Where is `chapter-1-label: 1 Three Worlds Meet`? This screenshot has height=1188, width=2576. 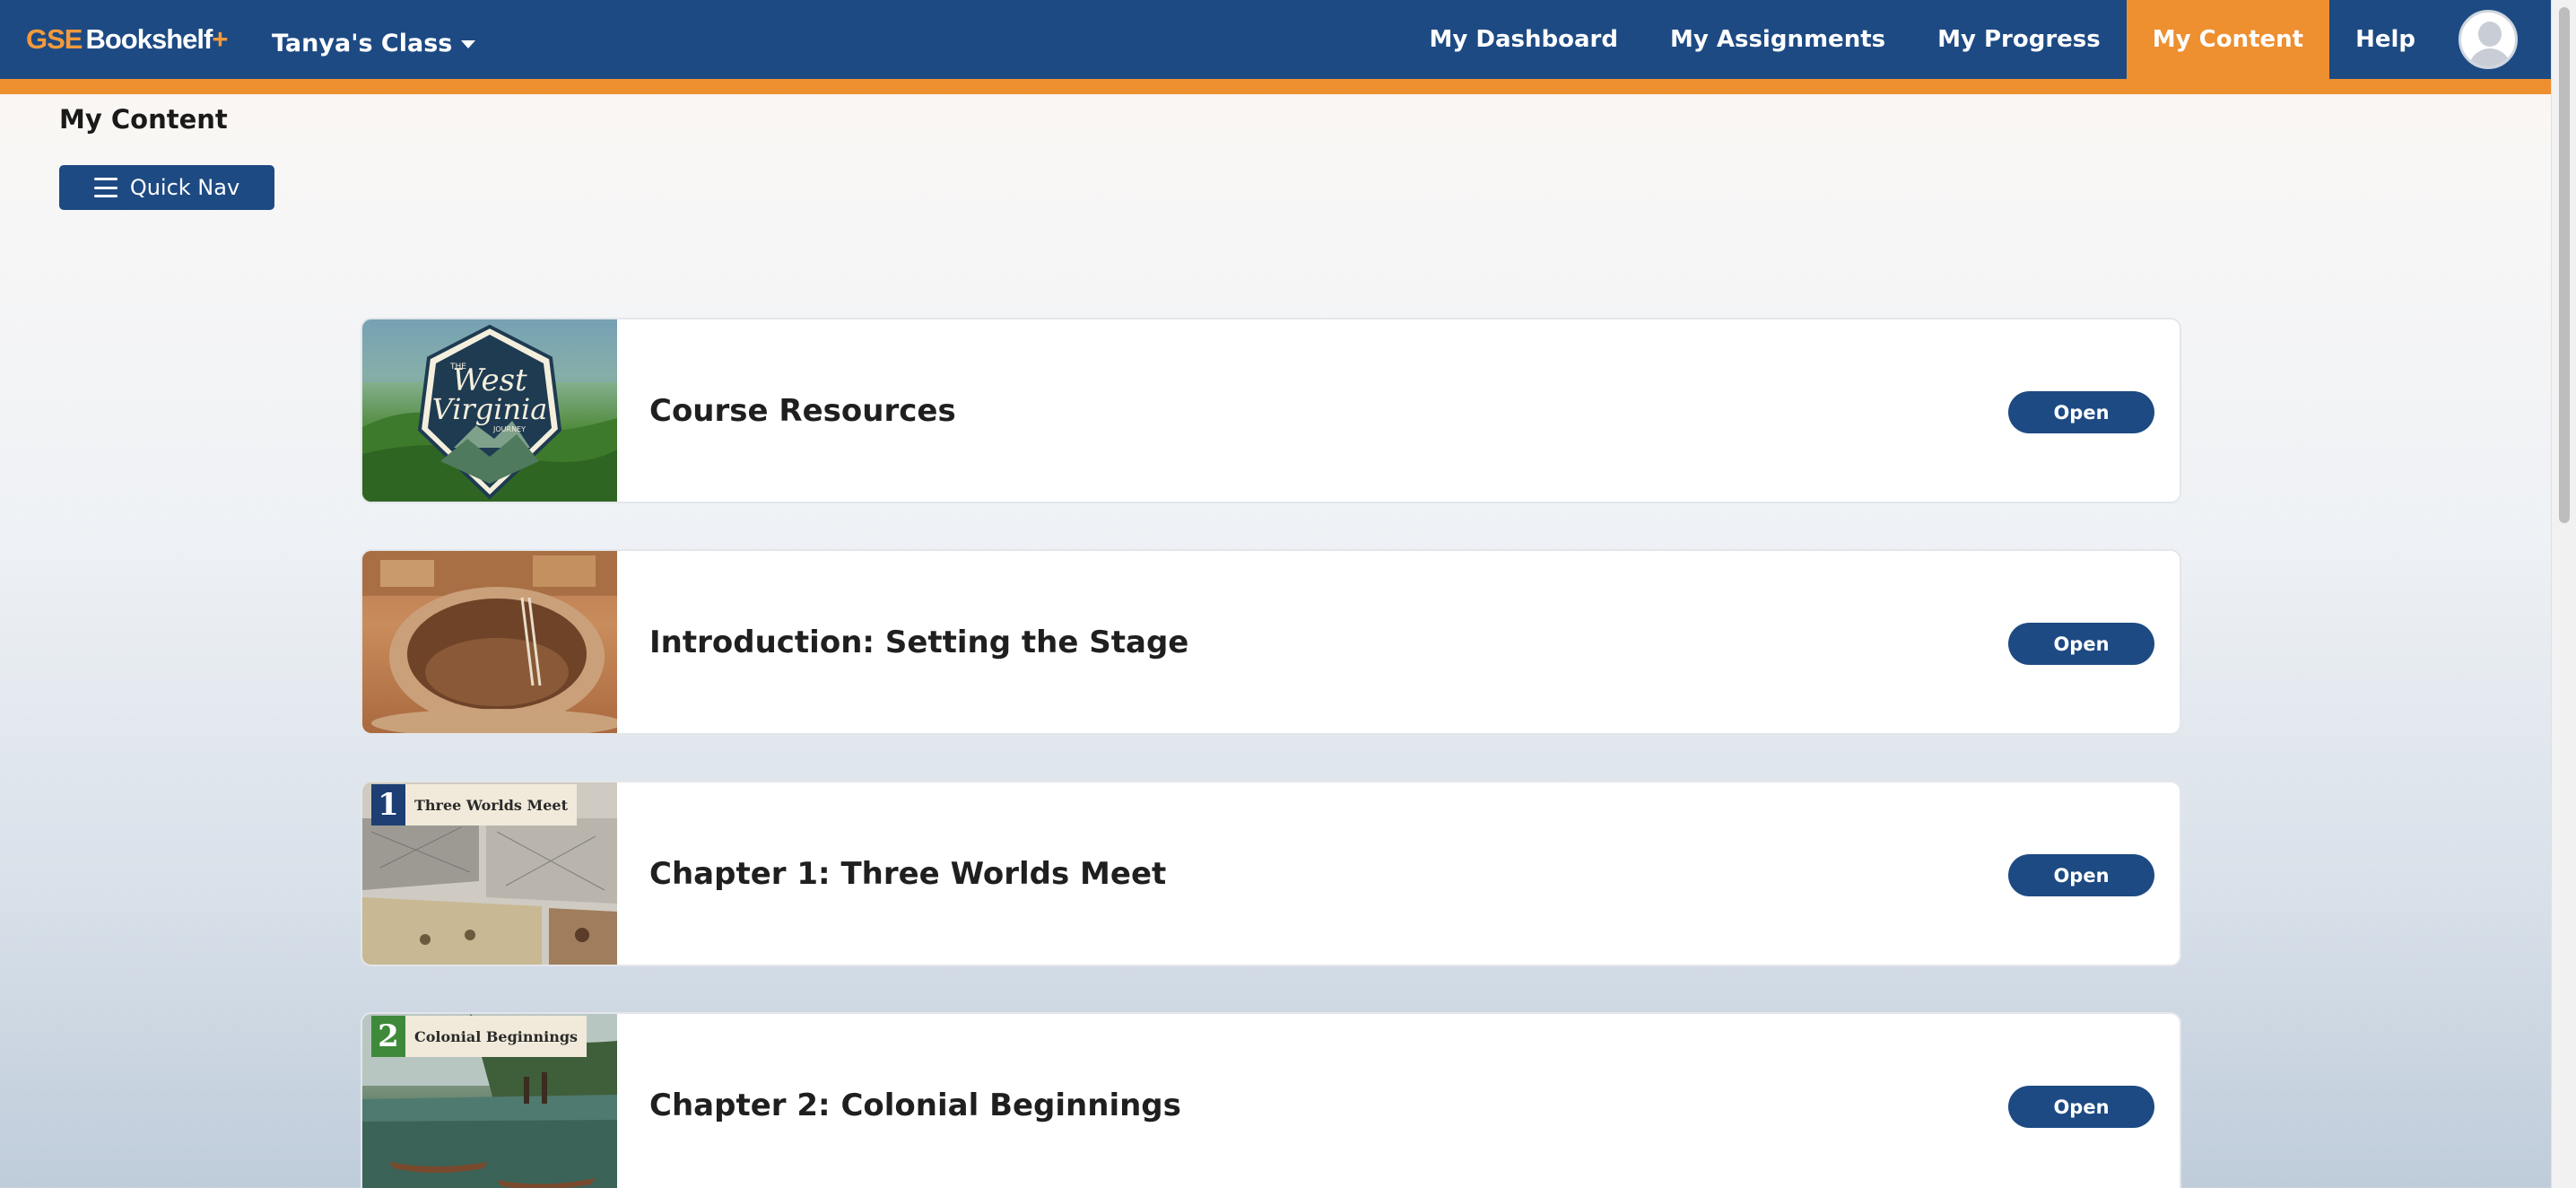 chapter-1-label: 1 Three Worlds Meet is located at coordinates (474, 804).